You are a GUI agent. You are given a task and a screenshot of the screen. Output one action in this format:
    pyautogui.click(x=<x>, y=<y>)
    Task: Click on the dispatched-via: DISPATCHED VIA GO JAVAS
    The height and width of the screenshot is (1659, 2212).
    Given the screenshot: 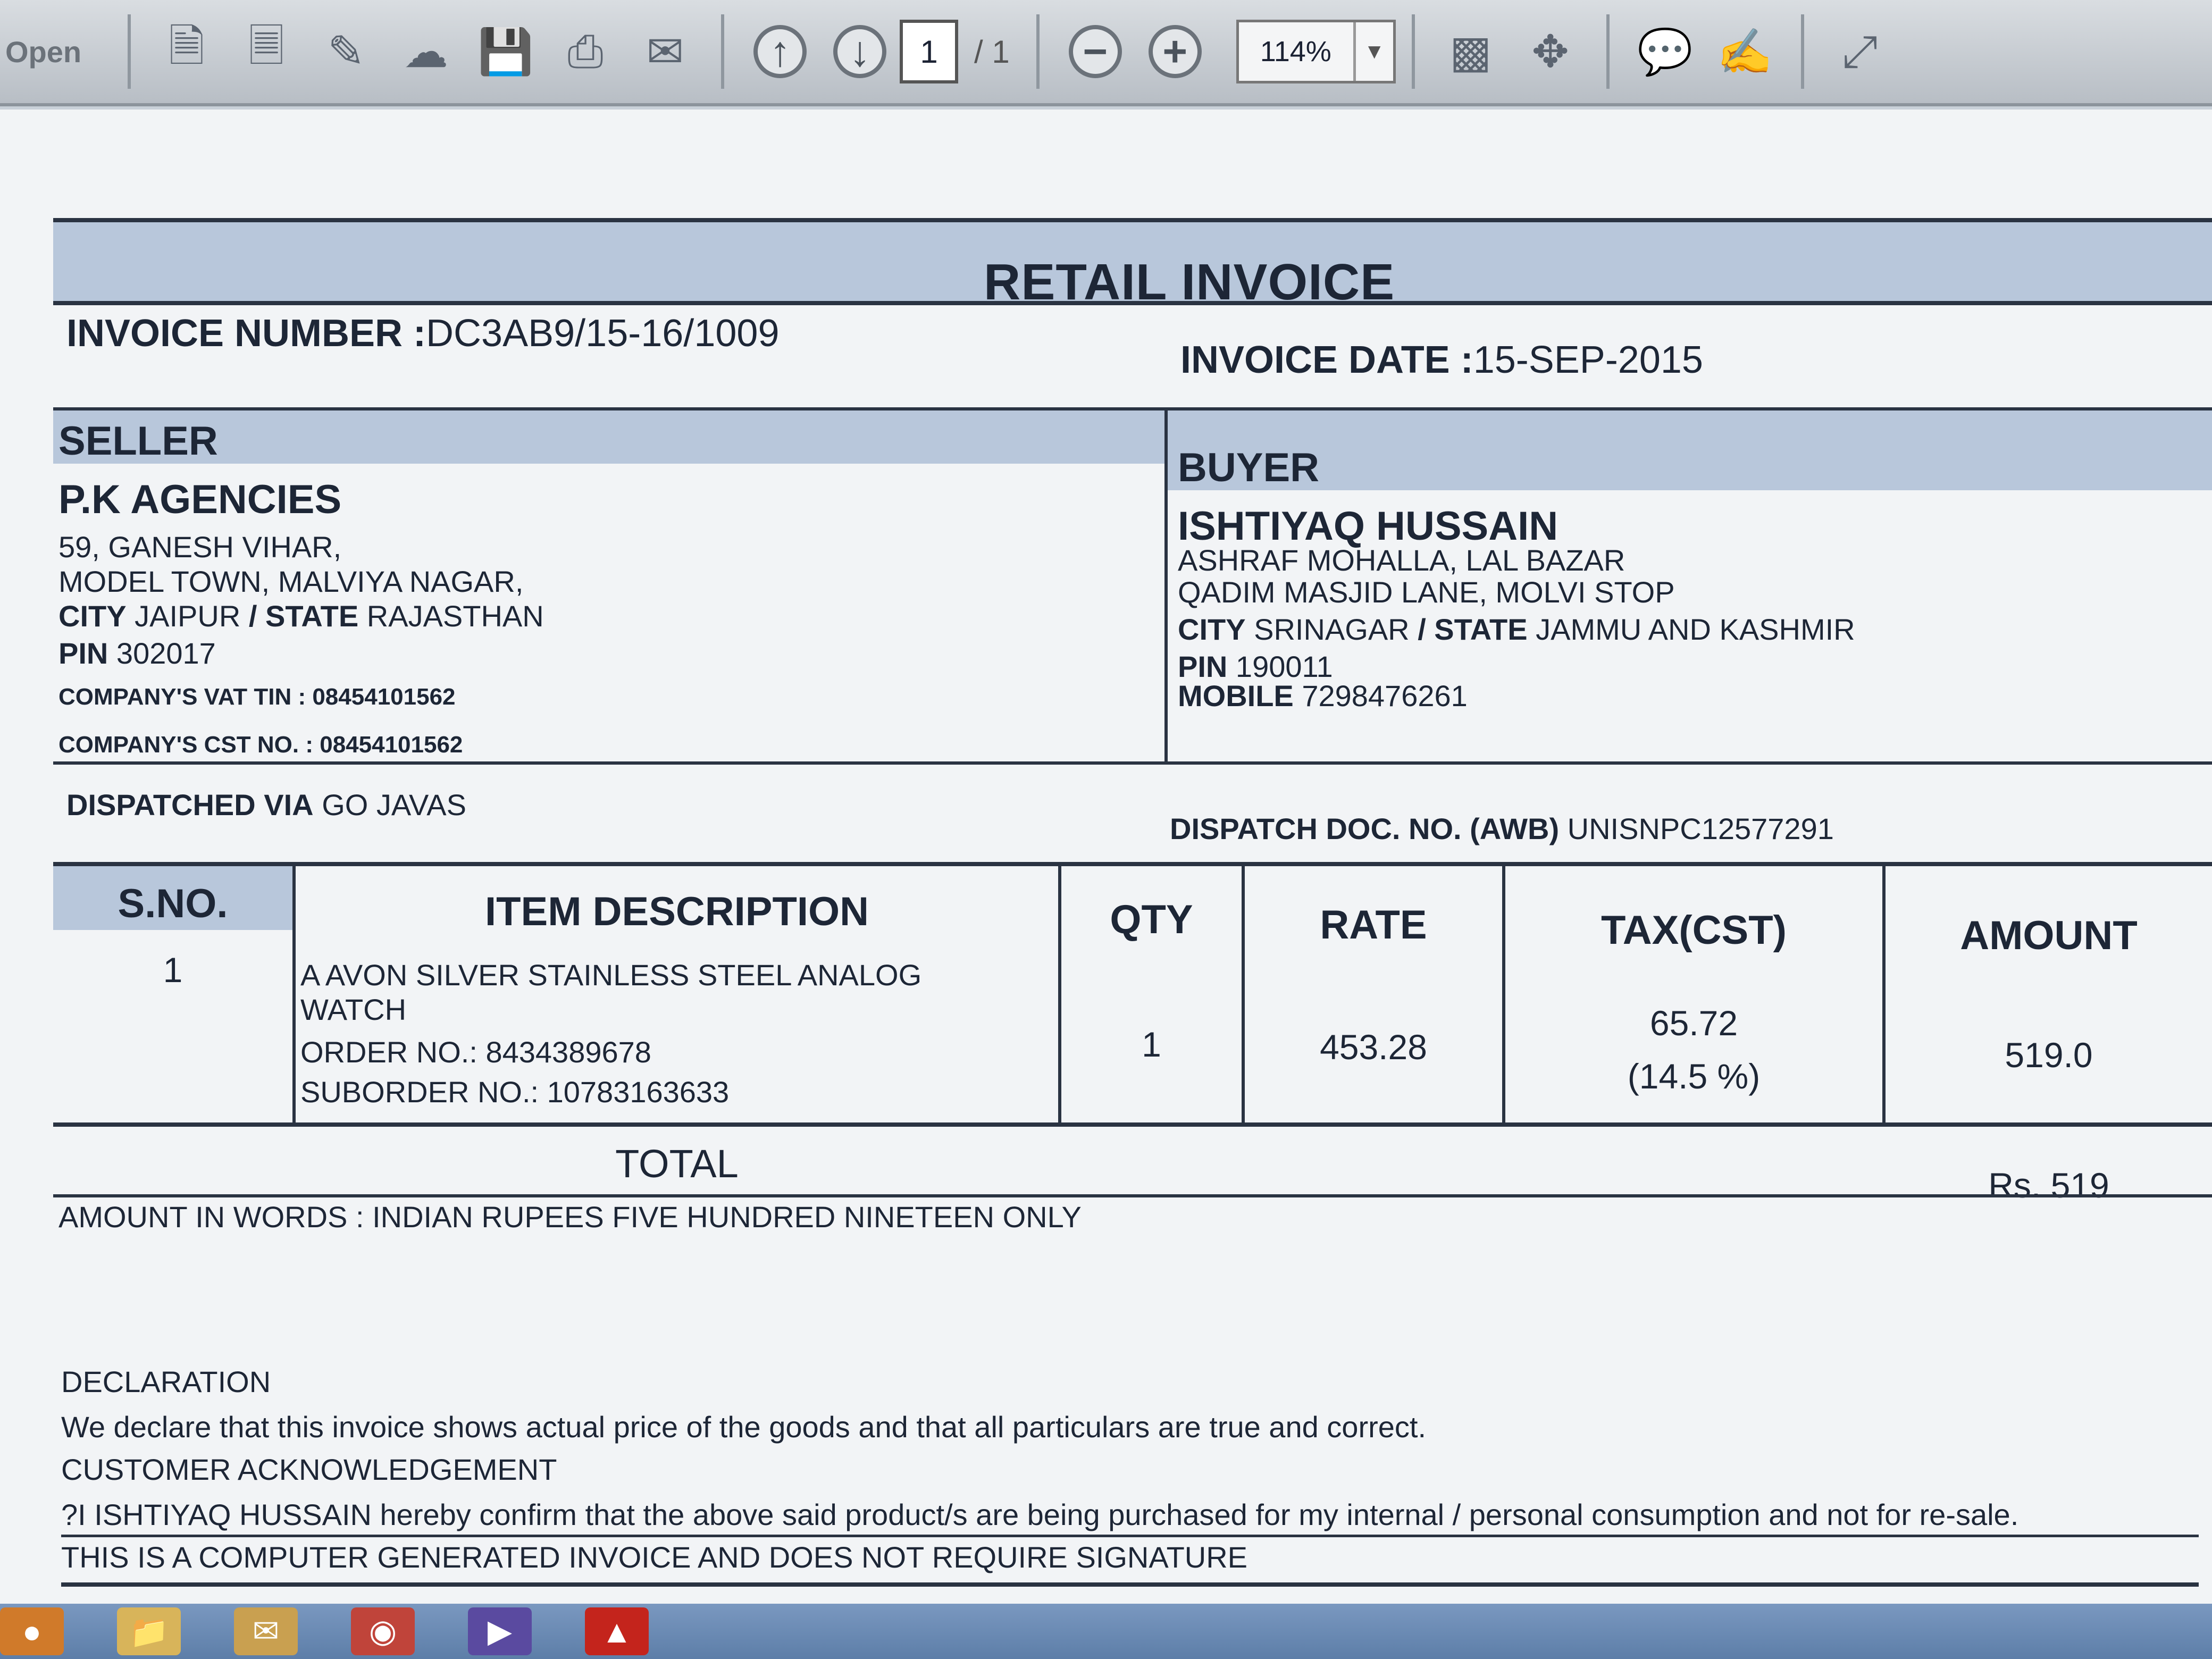 What is the action you would take?
    pyautogui.click(x=266, y=805)
    